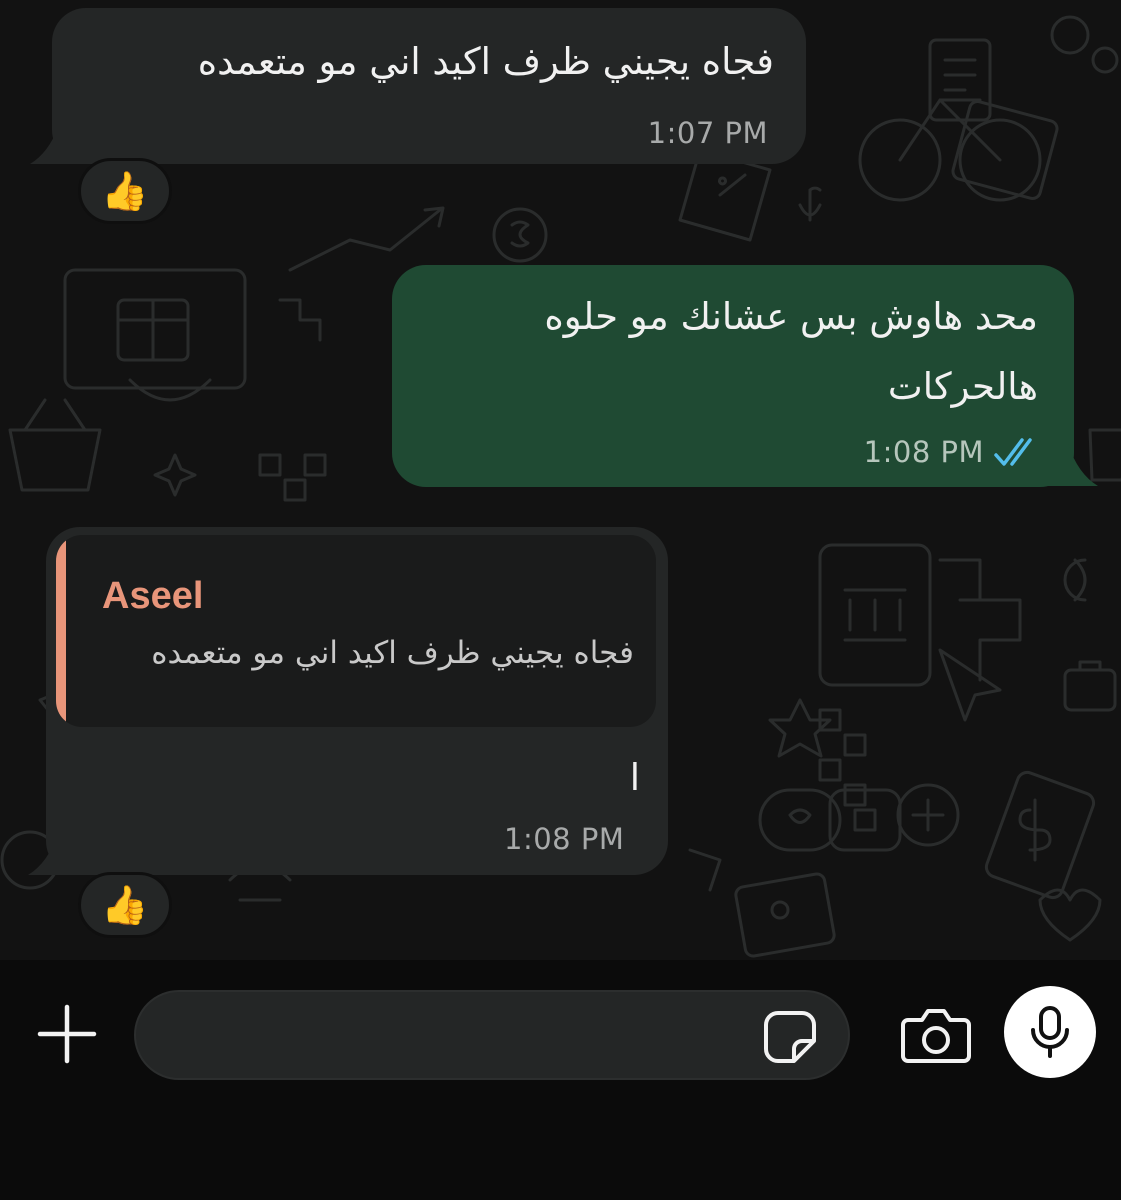 The width and height of the screenshot is (1121, 1200). What do you see at coordinates (153, 596) in the screenshot?
I see `quote-author: Aseel` at bounding box center [153, 596].